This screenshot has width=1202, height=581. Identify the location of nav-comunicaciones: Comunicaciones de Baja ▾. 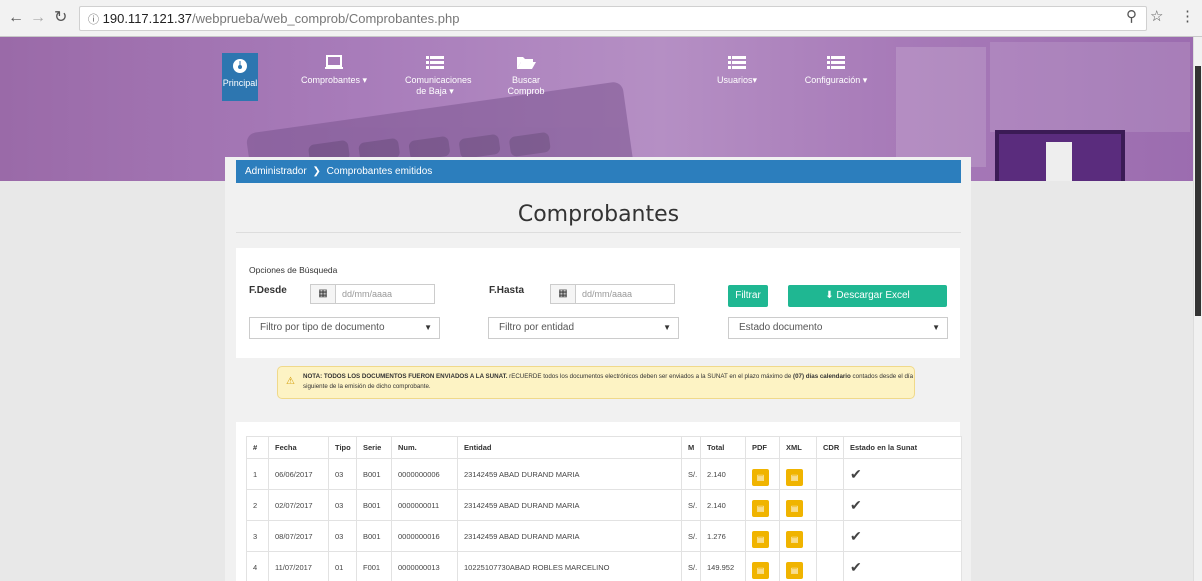
(435, 76).